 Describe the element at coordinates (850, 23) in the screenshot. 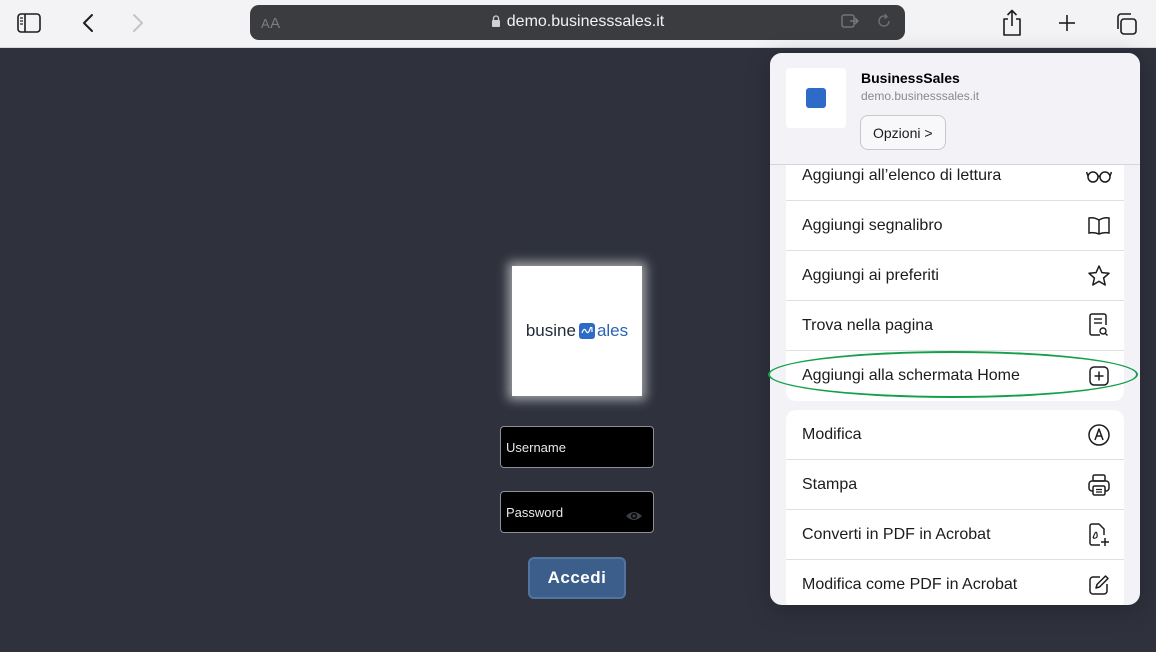

I see `extensions-icon` at that location.